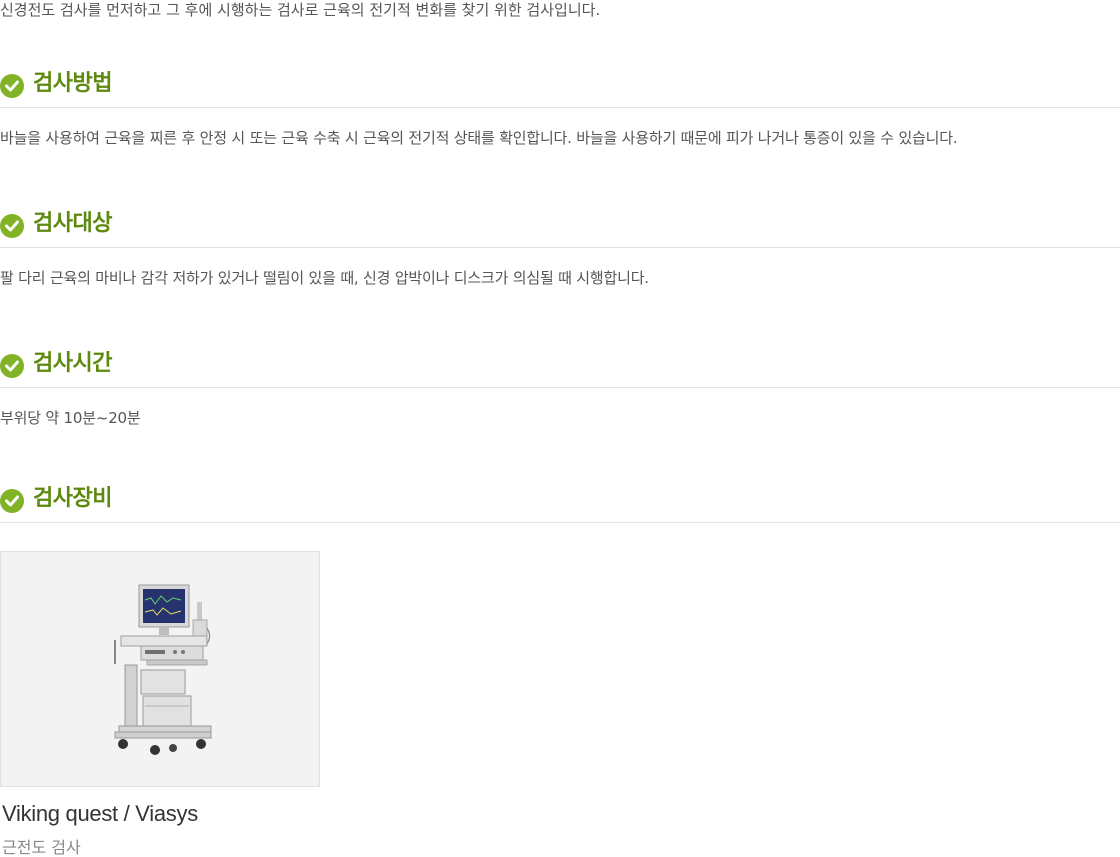  I want to click on section-title: 검사시간, so click(72, 363).